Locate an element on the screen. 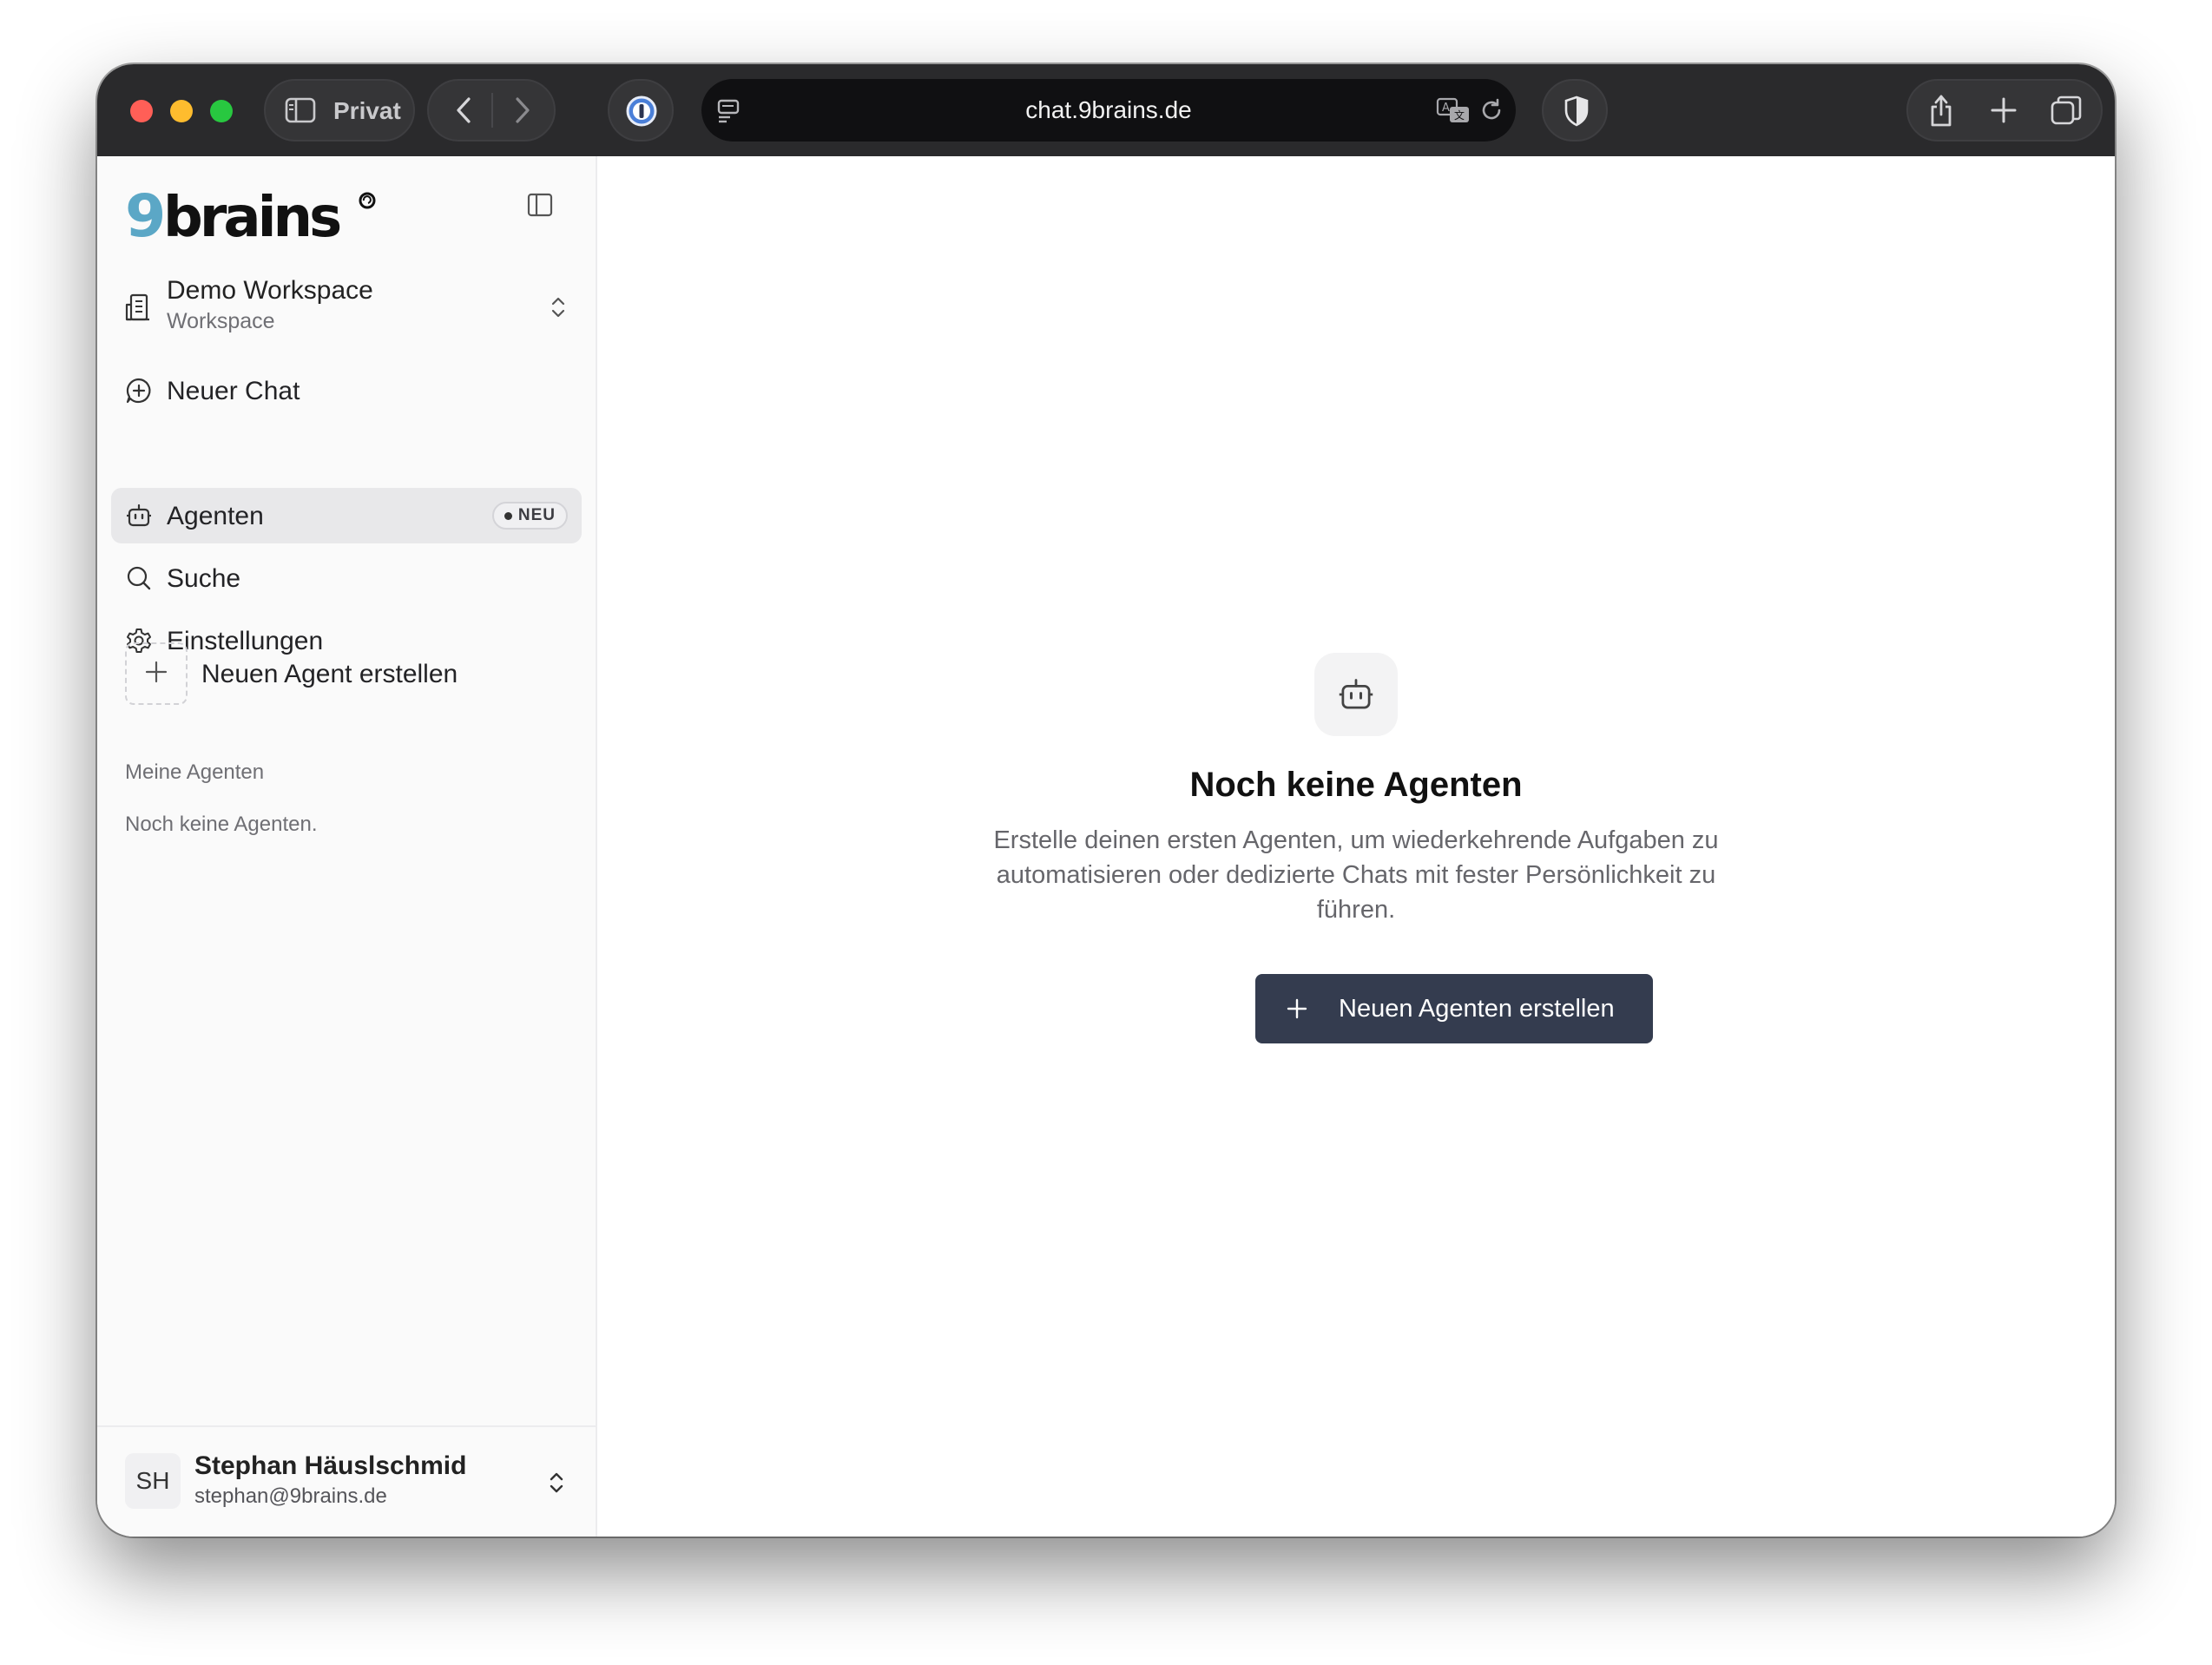 Image resolution: width=2212 pixels, height=1665 pixels. back-button is located at coordinates (463, 110).